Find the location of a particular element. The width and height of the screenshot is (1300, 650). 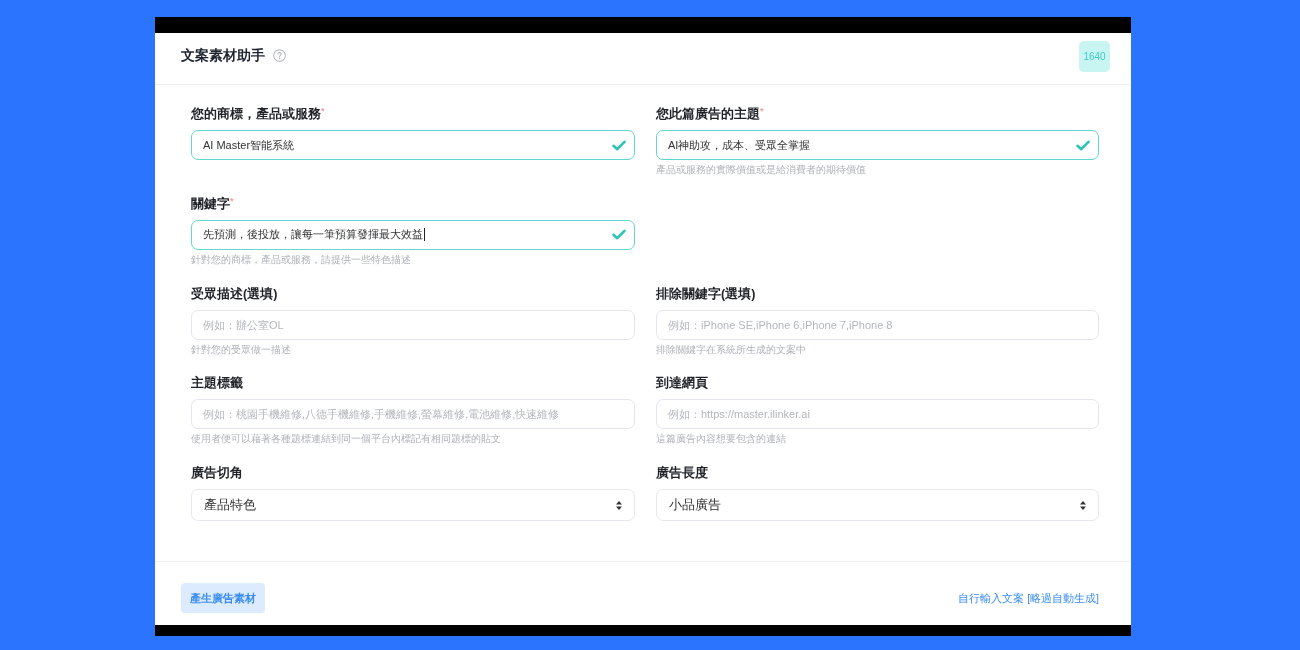

text-field: 先預測，後投放，讓每一筆預算發揮最大效益 is located at coordinates (413, 234).